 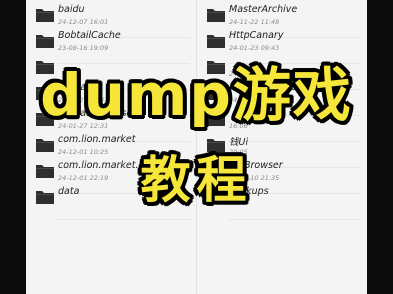 I want to click on folder-name: Centauri, so click(x=78, y=87).